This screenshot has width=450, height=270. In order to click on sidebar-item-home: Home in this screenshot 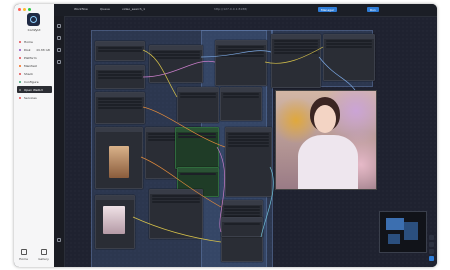, I will do `click(34, 41)`.